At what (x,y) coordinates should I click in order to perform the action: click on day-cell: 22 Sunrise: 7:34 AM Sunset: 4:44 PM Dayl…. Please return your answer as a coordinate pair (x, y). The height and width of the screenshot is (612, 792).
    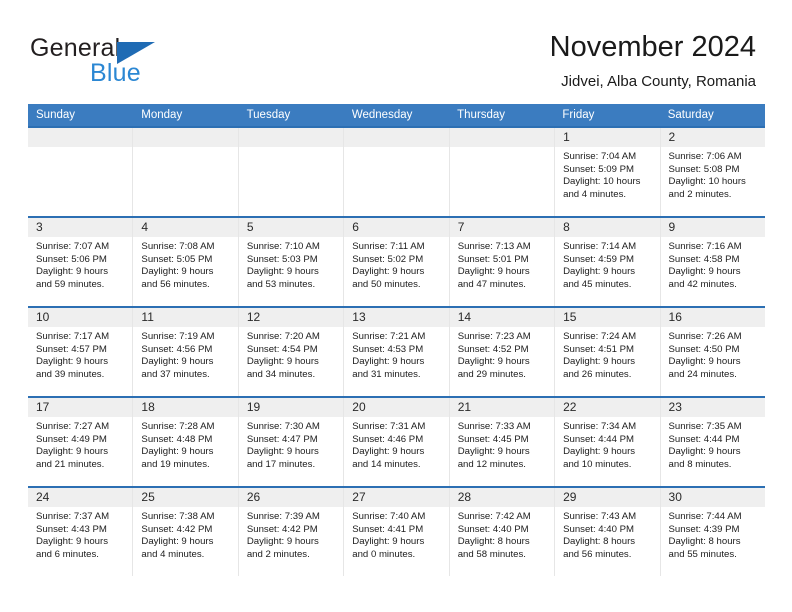
    Looking at the image, I should click on (608, 442).